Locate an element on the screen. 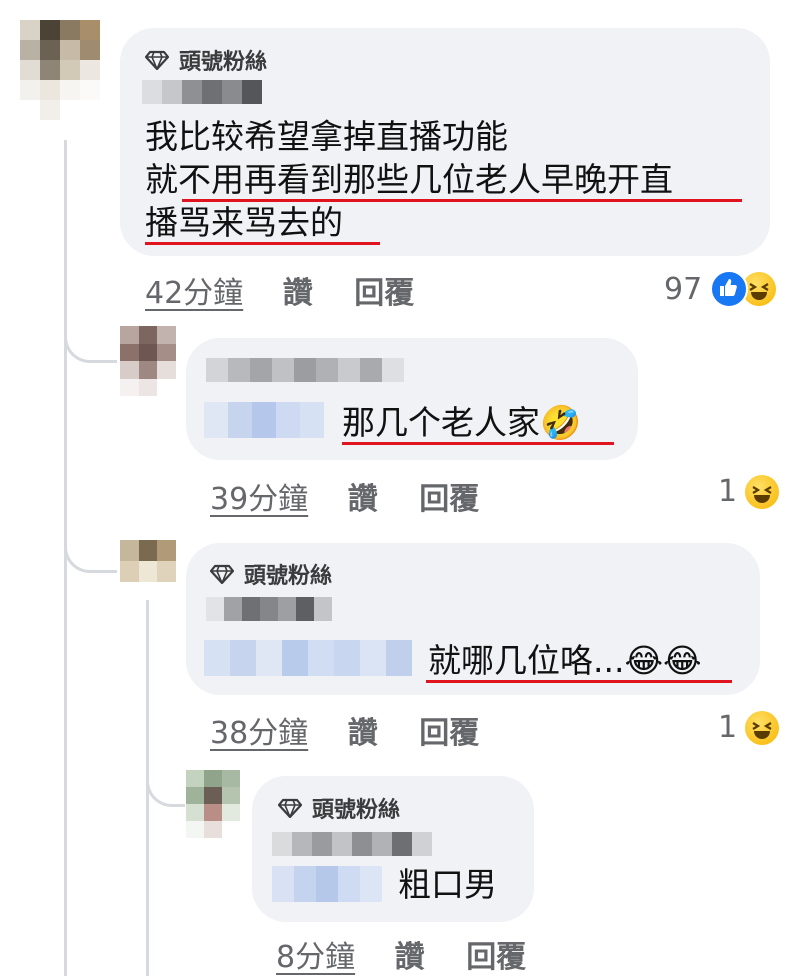  comment-text-line-3: 播骂来骂去的 is located at coordinates (244, 222).